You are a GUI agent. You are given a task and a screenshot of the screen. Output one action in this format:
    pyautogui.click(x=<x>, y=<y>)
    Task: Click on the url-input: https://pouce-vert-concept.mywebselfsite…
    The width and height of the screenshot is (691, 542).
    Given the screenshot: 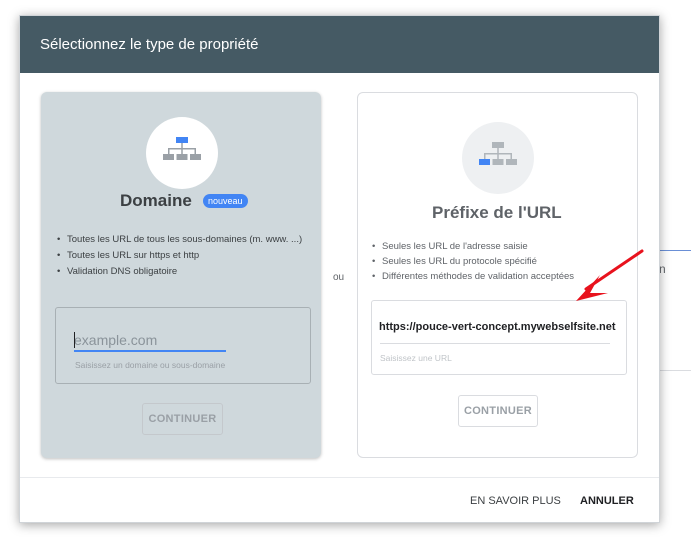 What is the action you would take?
    pyautogui.click(x=497, y=327)
    